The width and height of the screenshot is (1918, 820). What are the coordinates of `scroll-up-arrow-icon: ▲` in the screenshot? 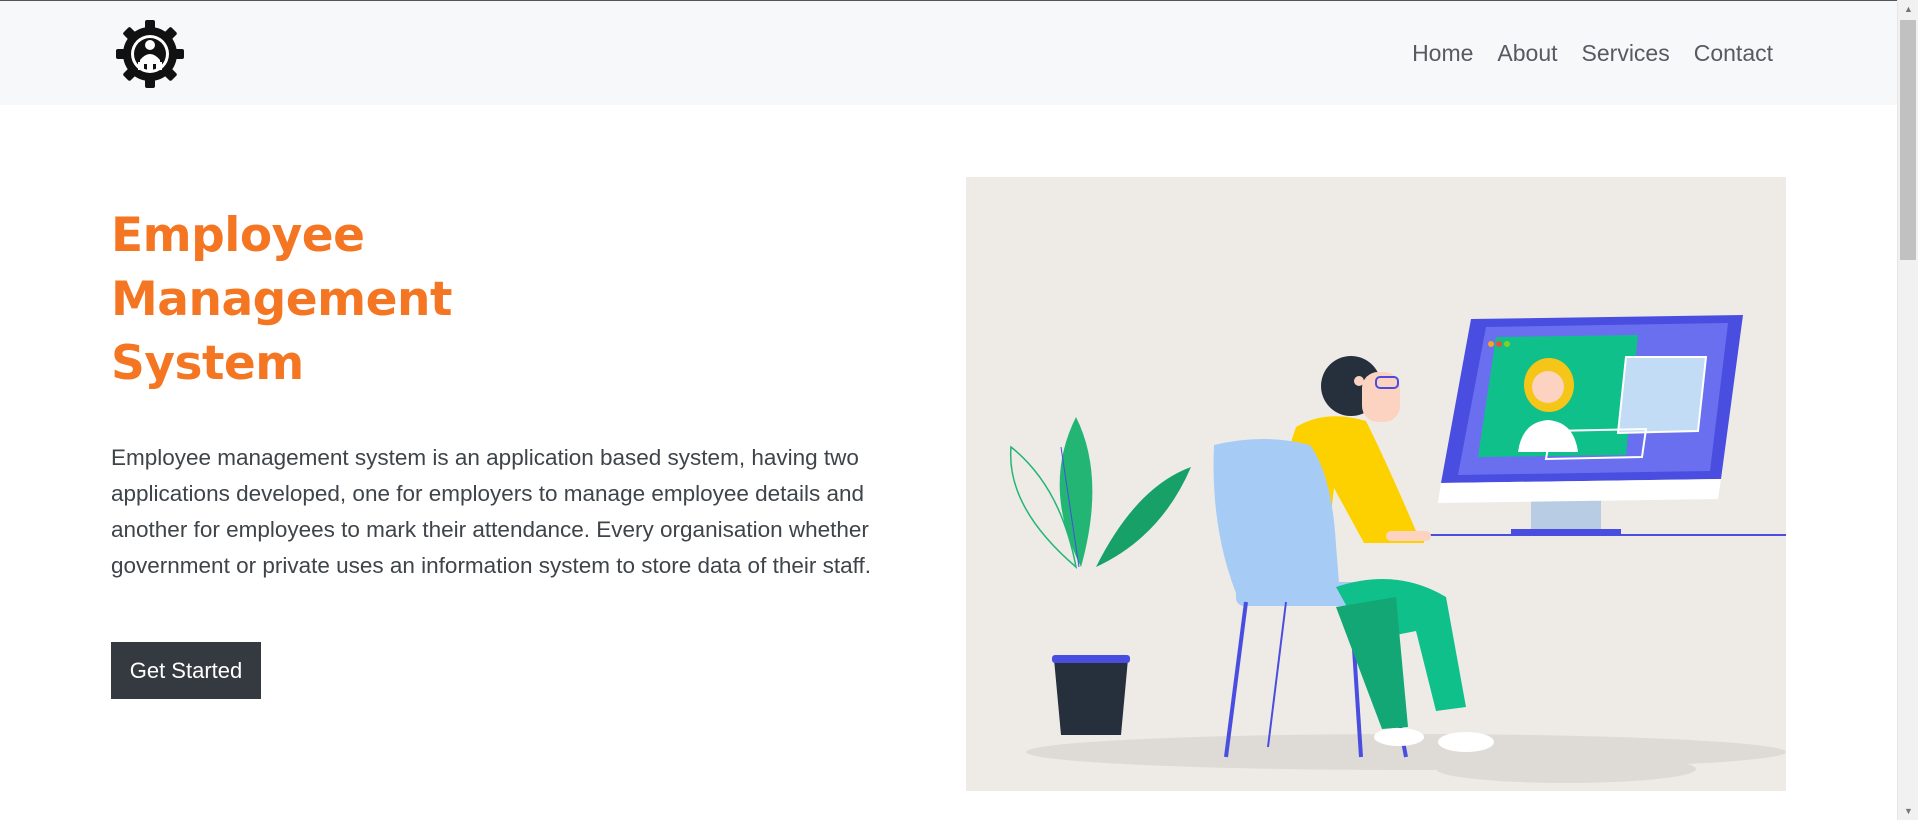 It's located at (1908, 9).